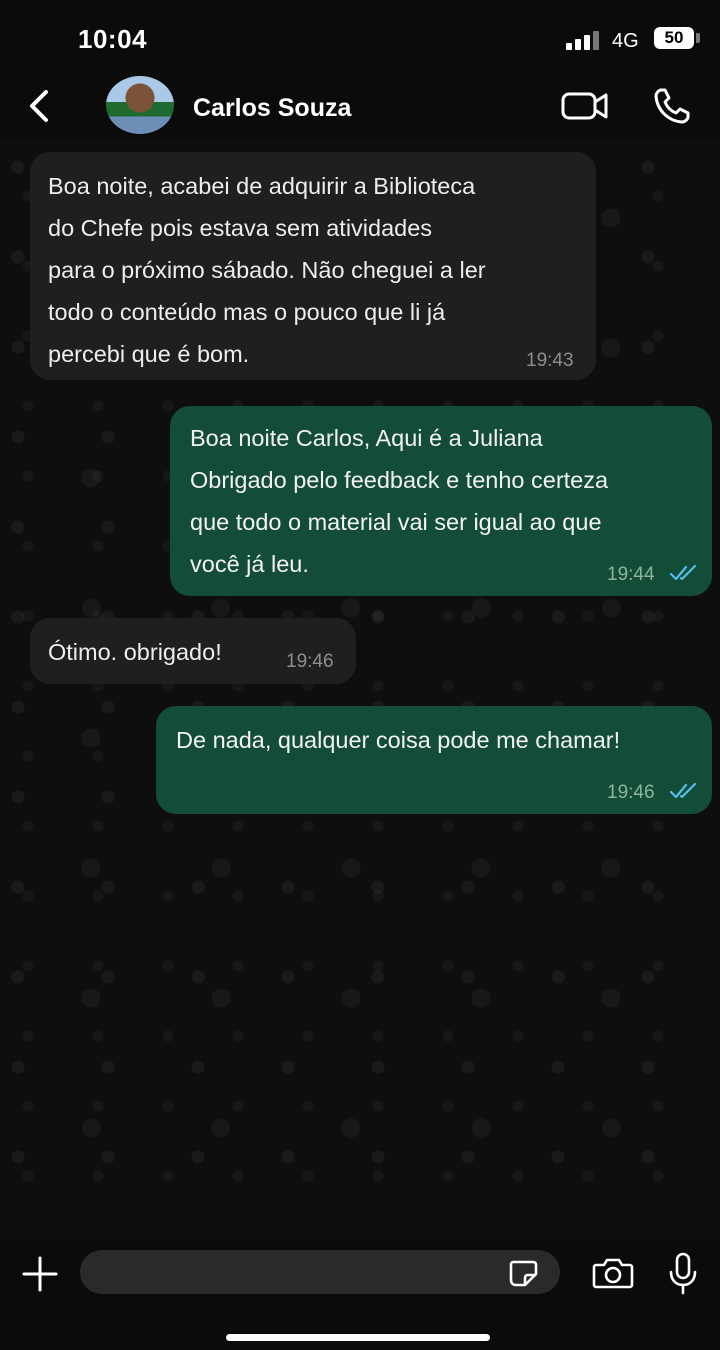 Image resolution: width=720 pixels, height=1350 pixels. What do you see at coordinates (249, 564) in the screenshot?
I see `message-line: você já leu.` at bounding box center [249, 564].